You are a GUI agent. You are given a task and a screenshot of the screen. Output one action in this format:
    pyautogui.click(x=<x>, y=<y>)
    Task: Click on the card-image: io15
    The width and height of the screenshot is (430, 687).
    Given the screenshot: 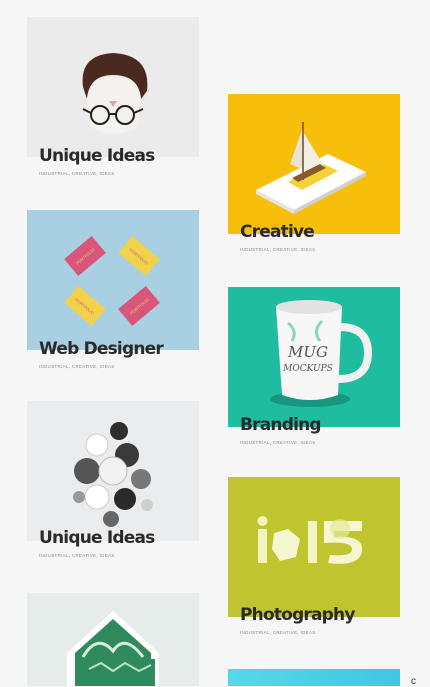 What is the action you would take?
    pyautogui.click(x=314, y=547)
    